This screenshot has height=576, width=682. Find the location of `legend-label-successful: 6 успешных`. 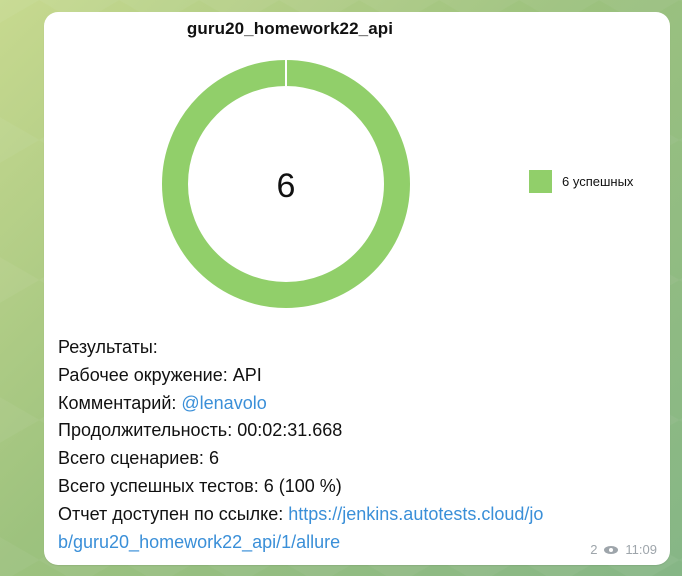

legend-label-successful: 6 успешных is located at coordinates (598, 181).